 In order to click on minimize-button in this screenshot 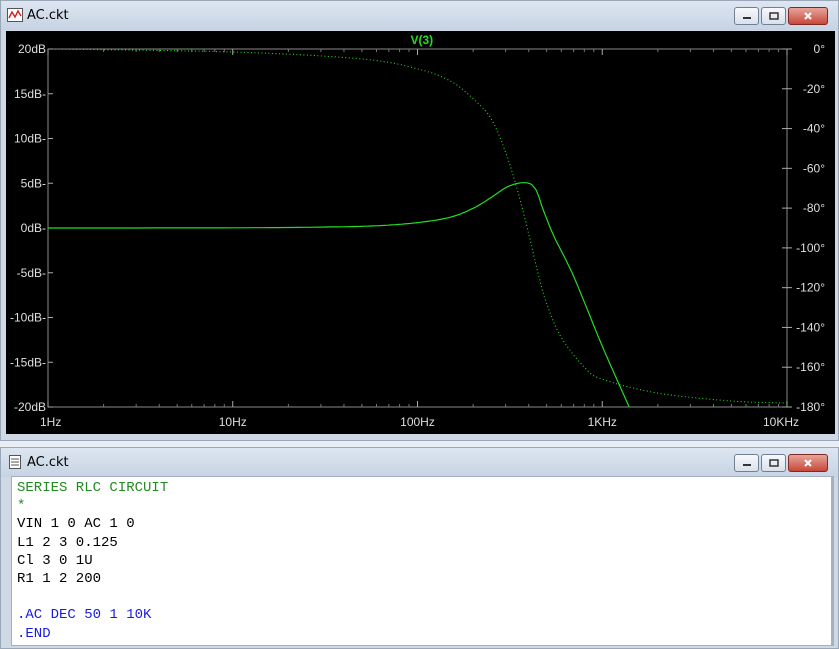, I will do `click(746, 16)`.